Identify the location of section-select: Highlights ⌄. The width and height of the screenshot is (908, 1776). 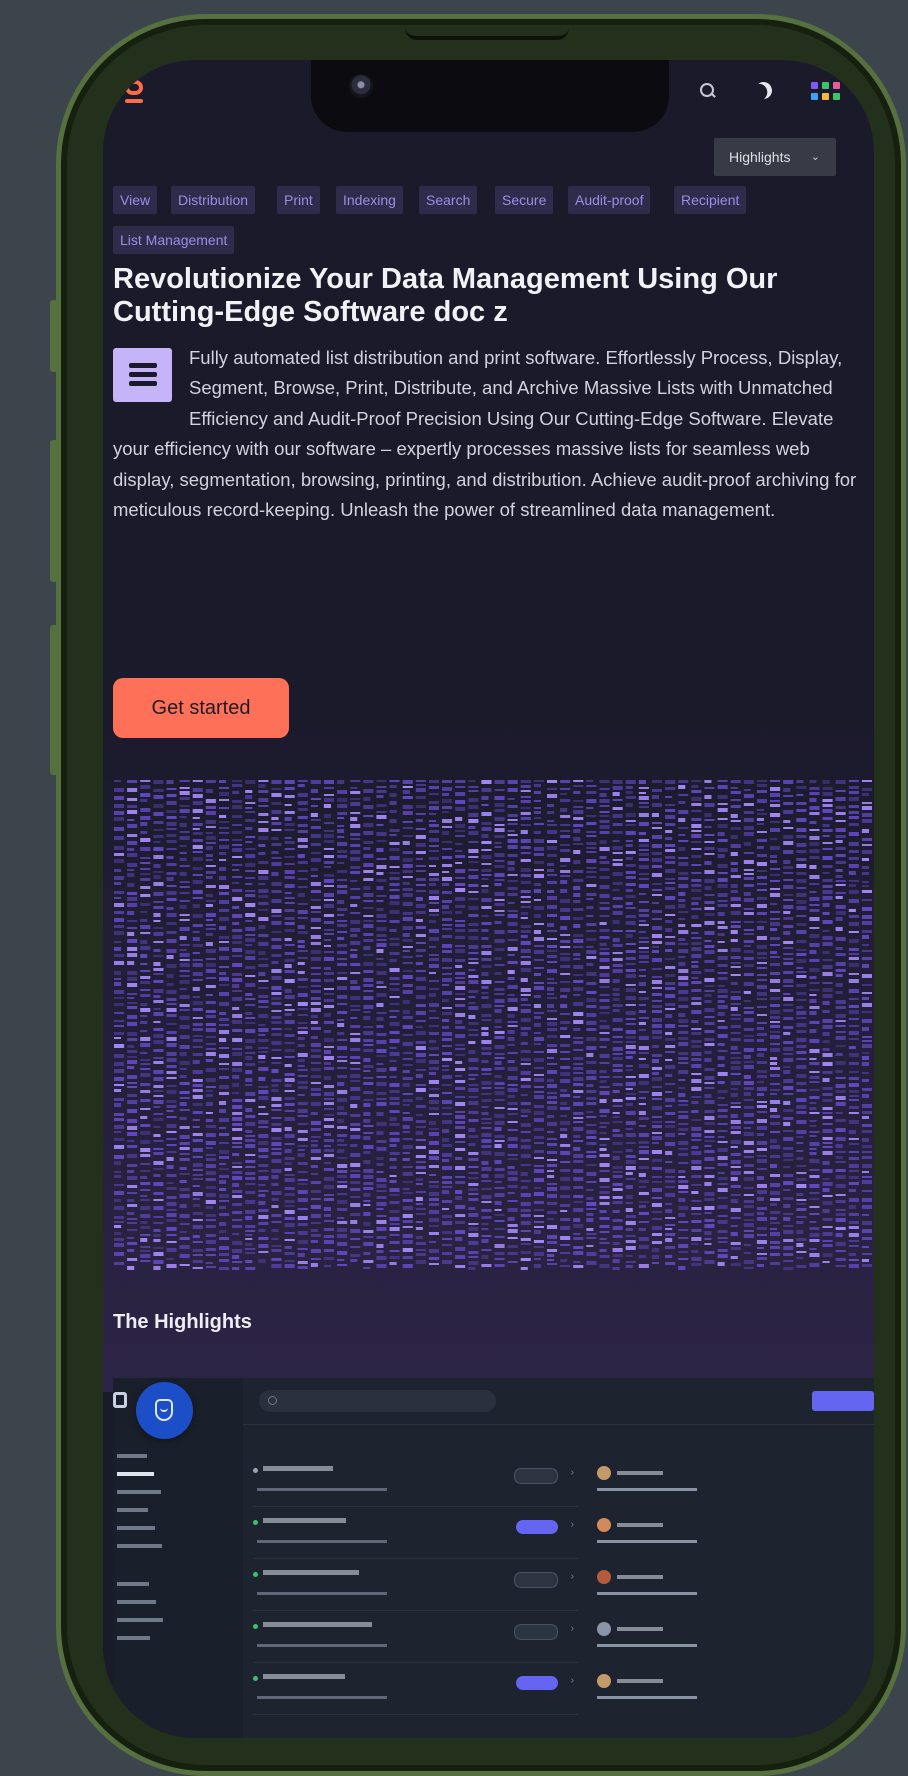
(775, 157).